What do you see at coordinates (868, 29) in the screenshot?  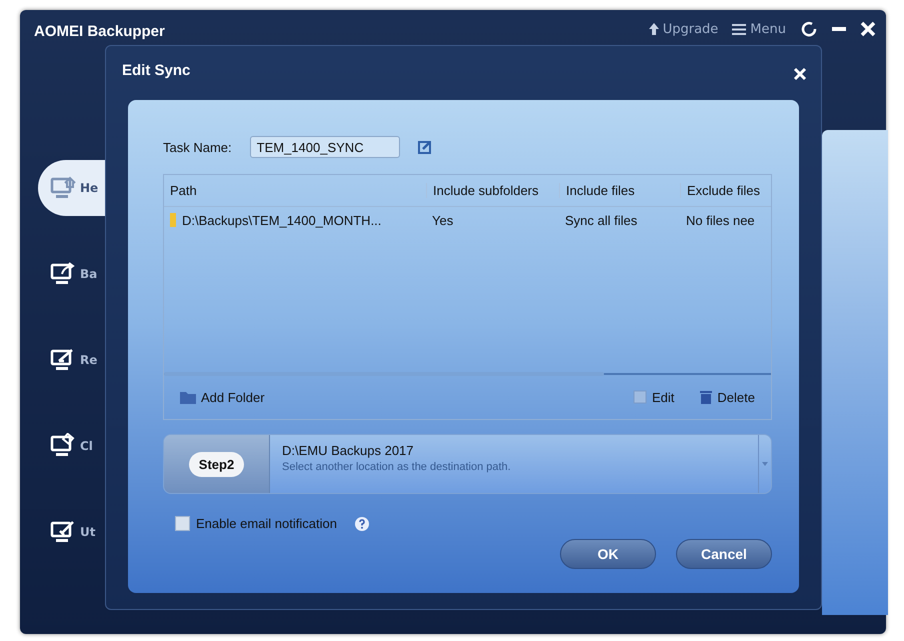 I see `close-icon` at bounding box center [868, 29].